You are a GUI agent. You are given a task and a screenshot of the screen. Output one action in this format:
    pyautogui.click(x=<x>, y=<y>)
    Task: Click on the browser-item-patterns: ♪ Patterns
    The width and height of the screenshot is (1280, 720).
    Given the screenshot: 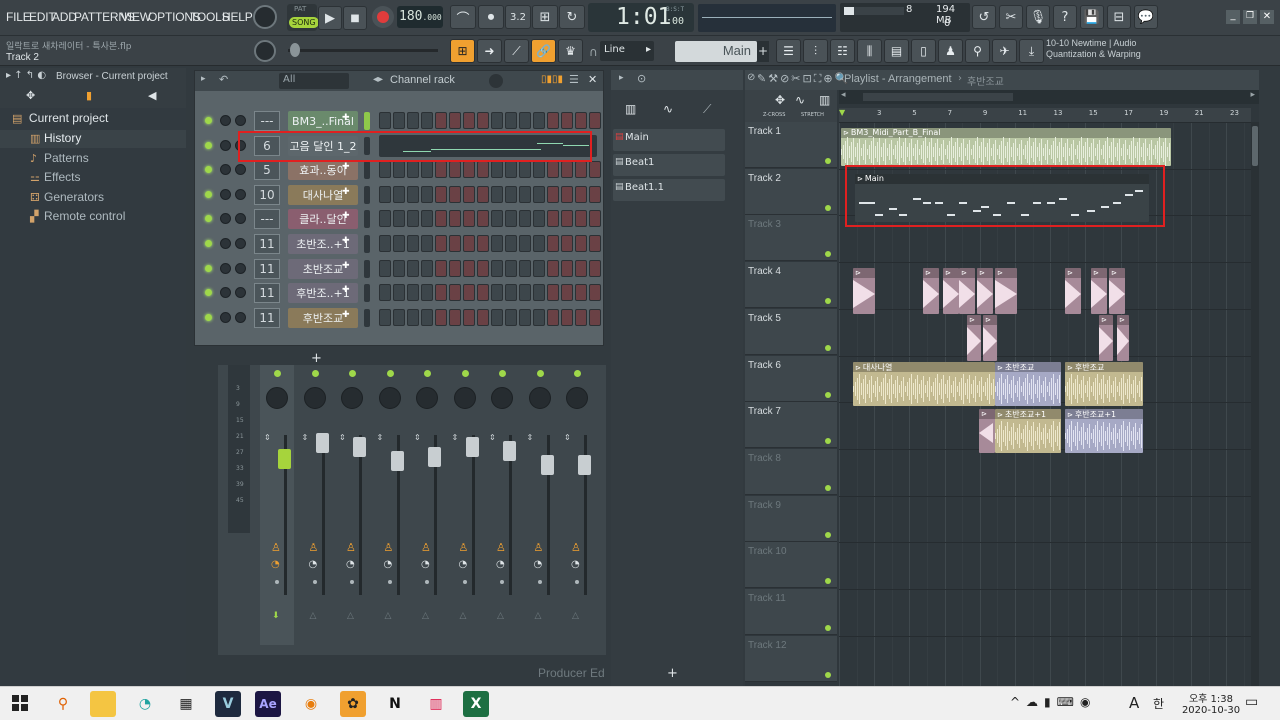 What is the action you would take?
    pyautogui.click(x=93, y=159)
    